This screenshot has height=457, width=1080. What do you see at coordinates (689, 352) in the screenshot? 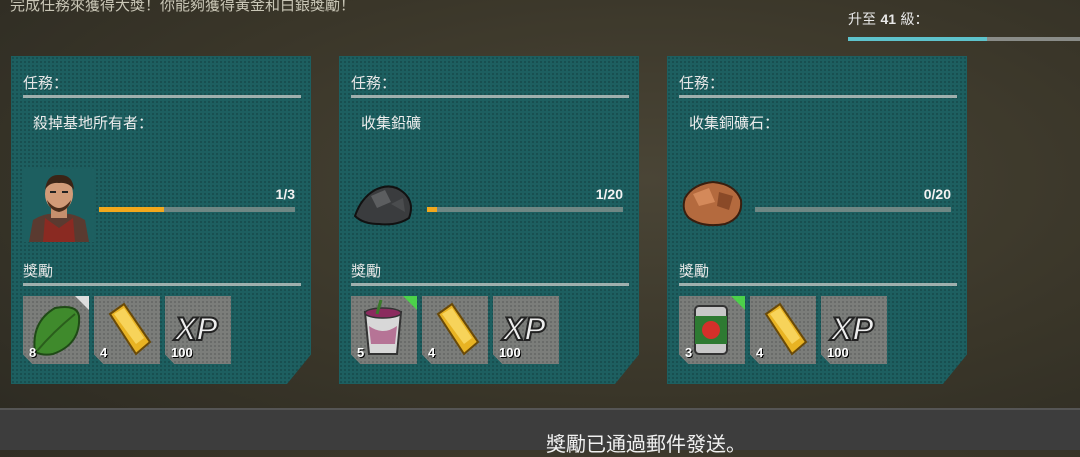
I see `reward-quantity: 3` at bounding box center [689, 352].